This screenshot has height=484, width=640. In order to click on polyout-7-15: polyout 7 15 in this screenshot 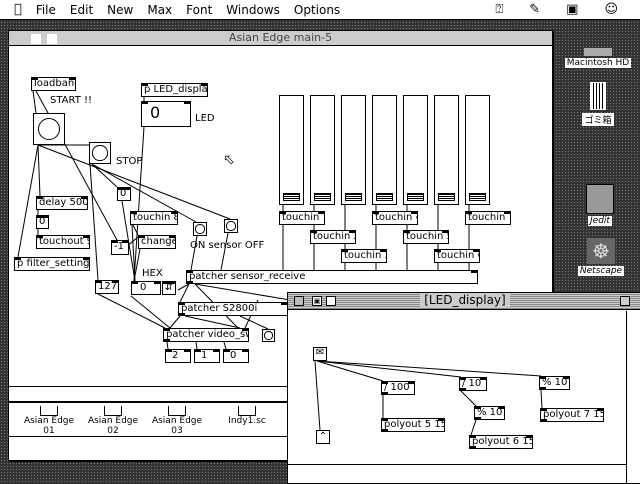, I will do `click(572, 415)`.